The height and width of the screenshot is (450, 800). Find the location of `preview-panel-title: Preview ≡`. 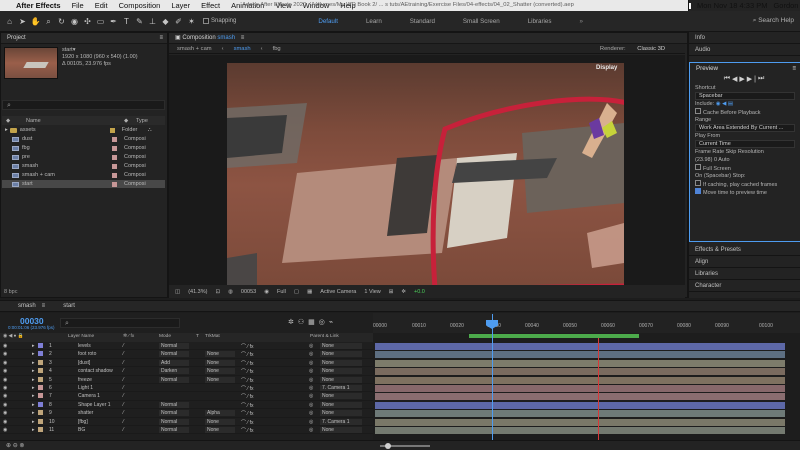

preview-panel-title: Preview ≡ is located at coordinates (745, 68).